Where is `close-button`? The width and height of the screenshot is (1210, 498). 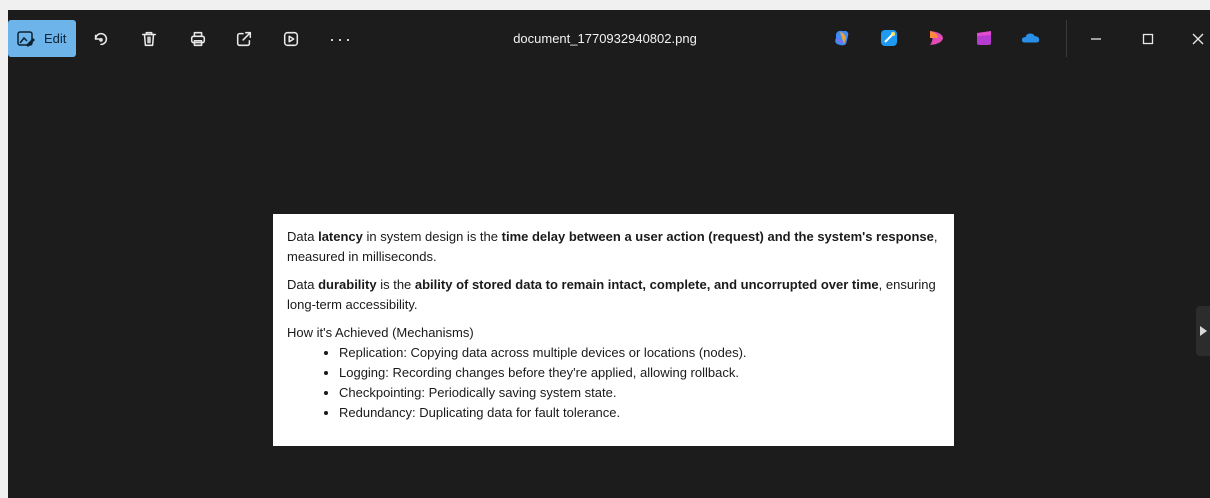
close-button is located at coordinates (1195, 39).